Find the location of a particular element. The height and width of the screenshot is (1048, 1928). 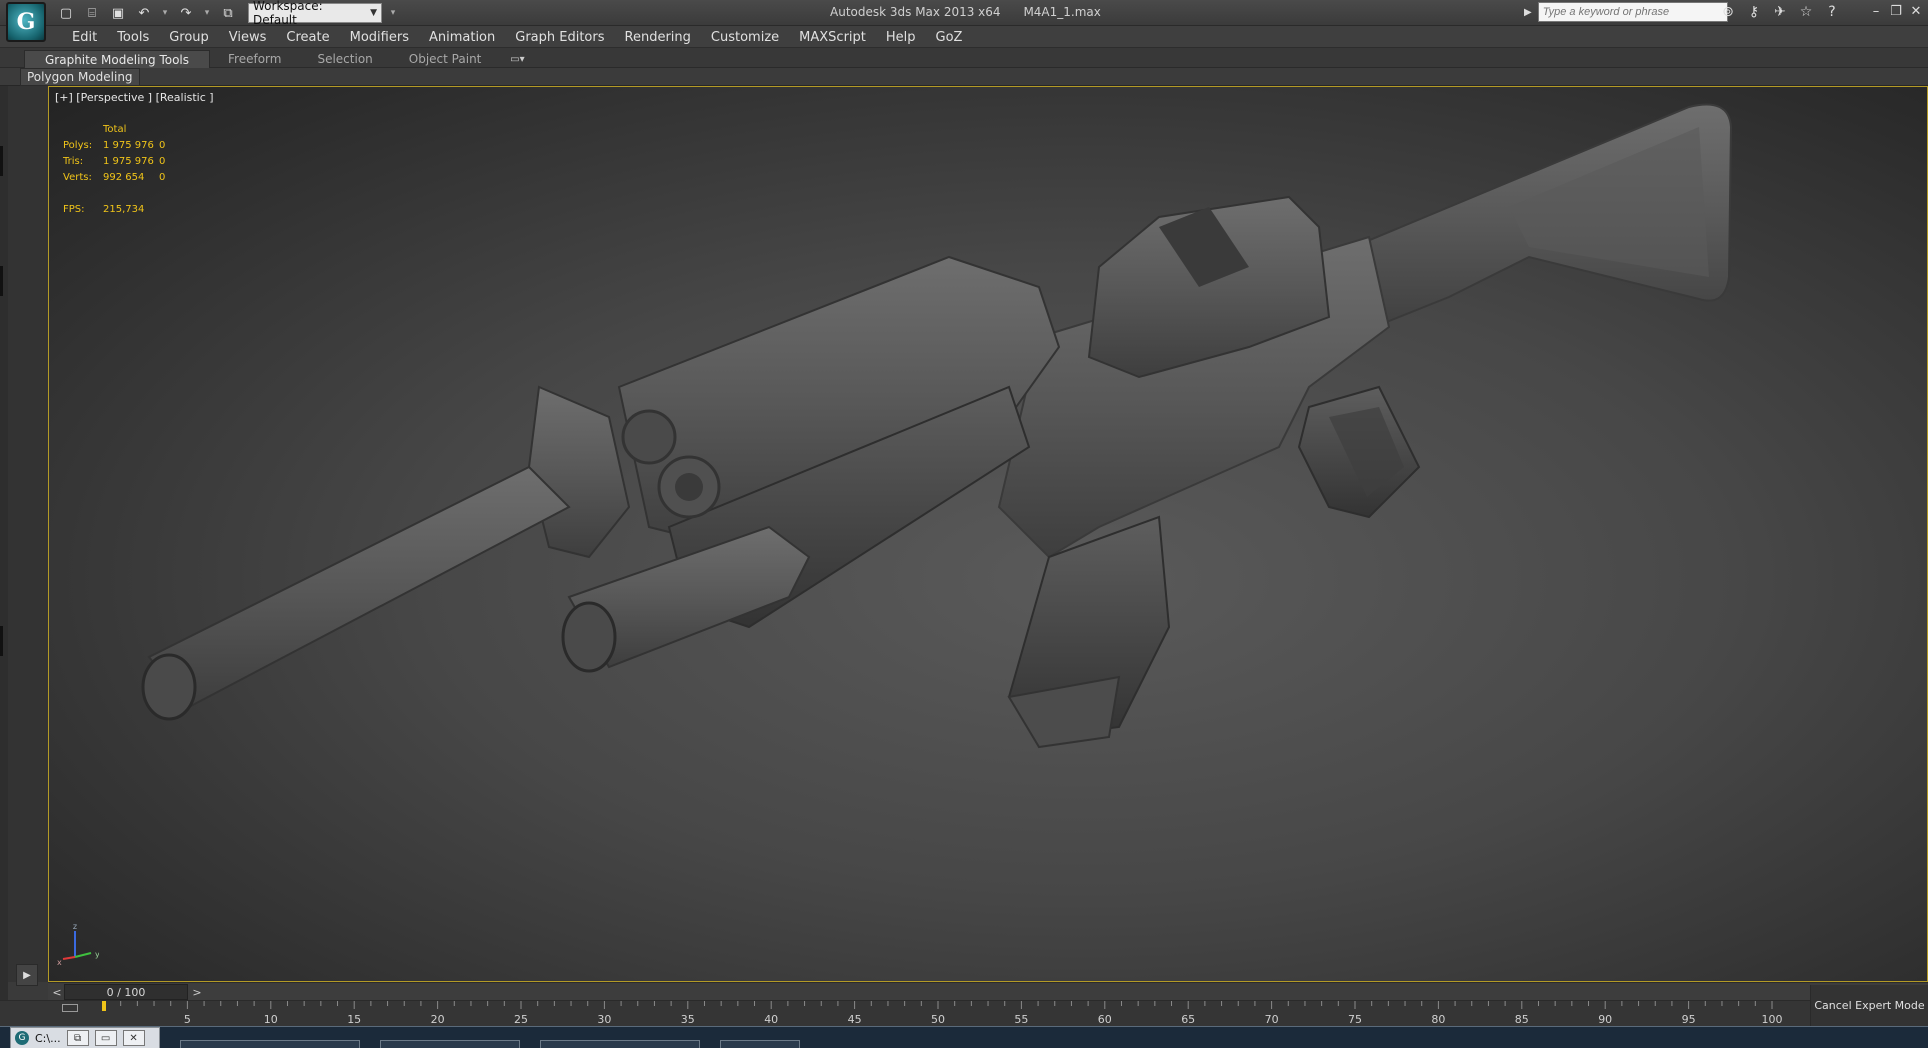

ruler-tick-label: 25 is located at coordinates (521, 1019).